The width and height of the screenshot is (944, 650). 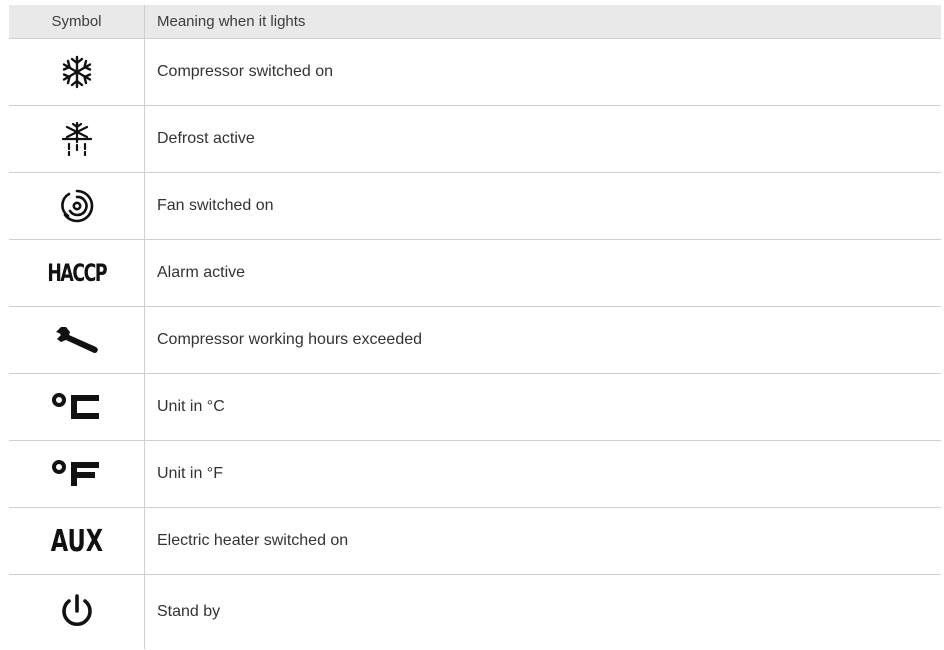 What do you see at coordinates (191, 406) in the screenshot?
I see `meaning-cell: Unit in °C` at bounding box center [191, 406].